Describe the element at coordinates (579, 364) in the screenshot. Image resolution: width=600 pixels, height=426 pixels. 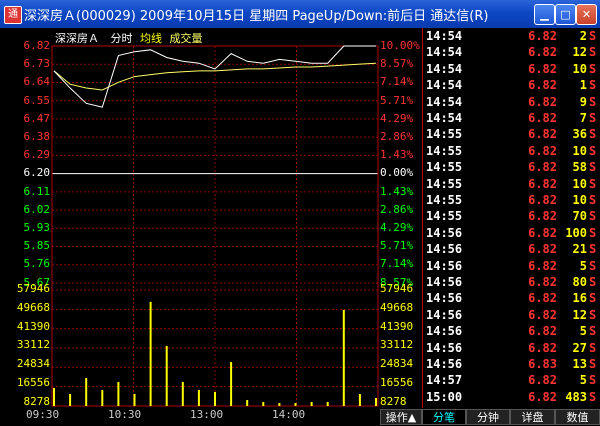
I see `tick-volume: 13` at that location.